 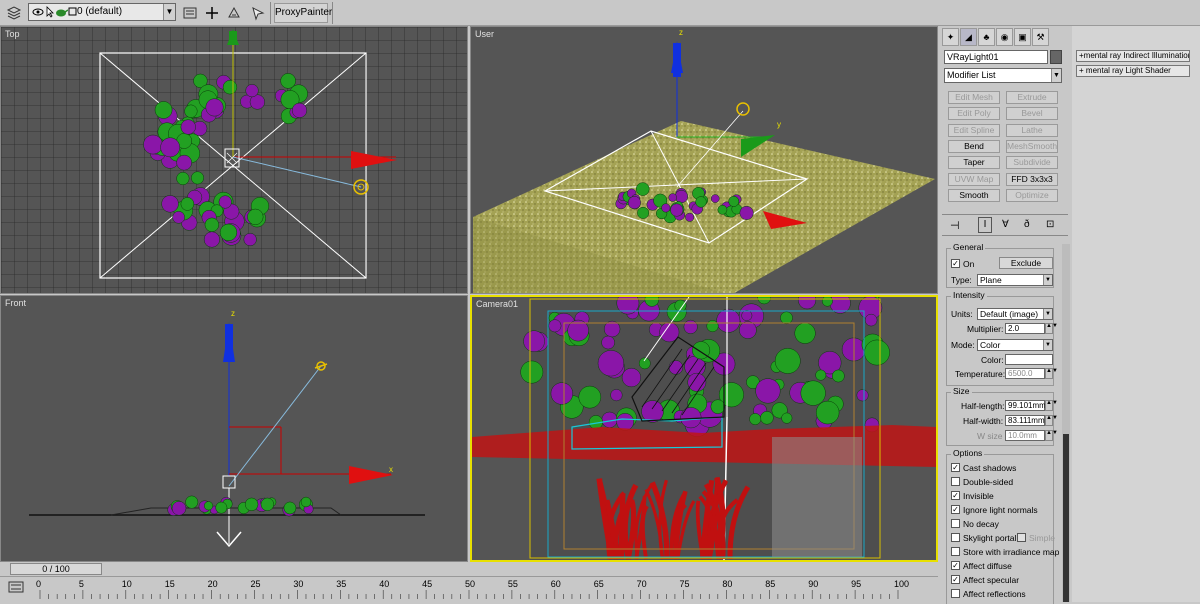 What do you see at coordinates (1133, 71) in the screenshot?
I see `list-item: + mental ray Light Shader` at bounding box center [1133, 71].